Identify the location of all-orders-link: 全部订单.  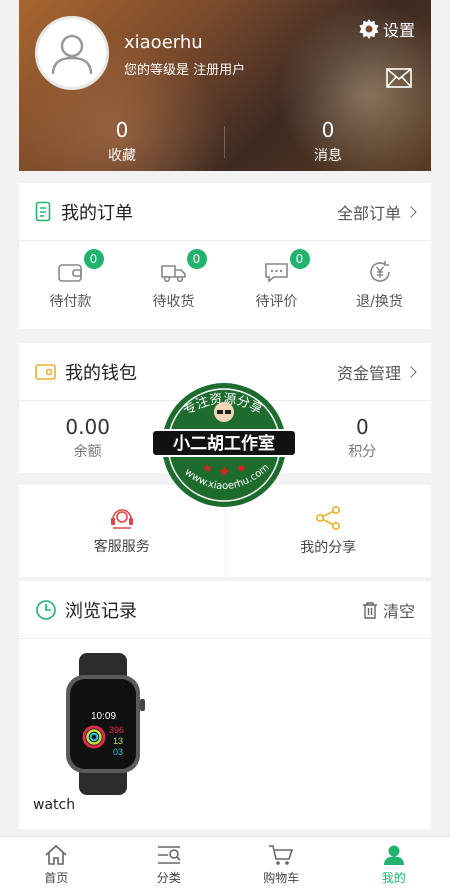
(376, 212).